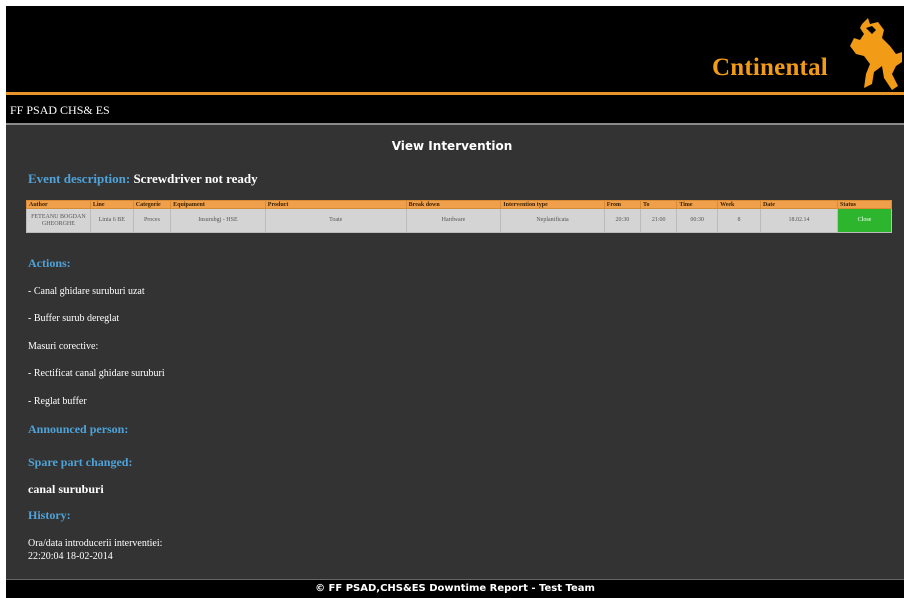 This screenshot has height=598, width=904. Describe the element at coordinates (86, 291) in the screenshot. I see `action-line: - Canal ghidare suruburi uzat` at that location.